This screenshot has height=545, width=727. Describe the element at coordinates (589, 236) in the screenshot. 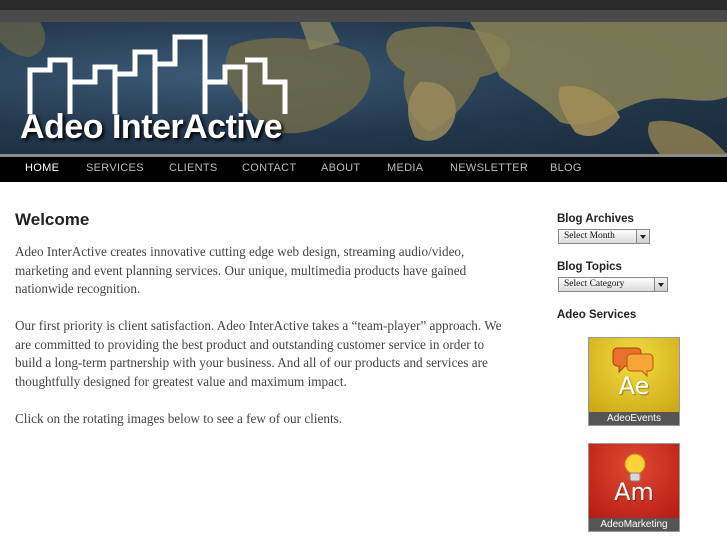

I see `archives-select-value: Select Month` at that location.